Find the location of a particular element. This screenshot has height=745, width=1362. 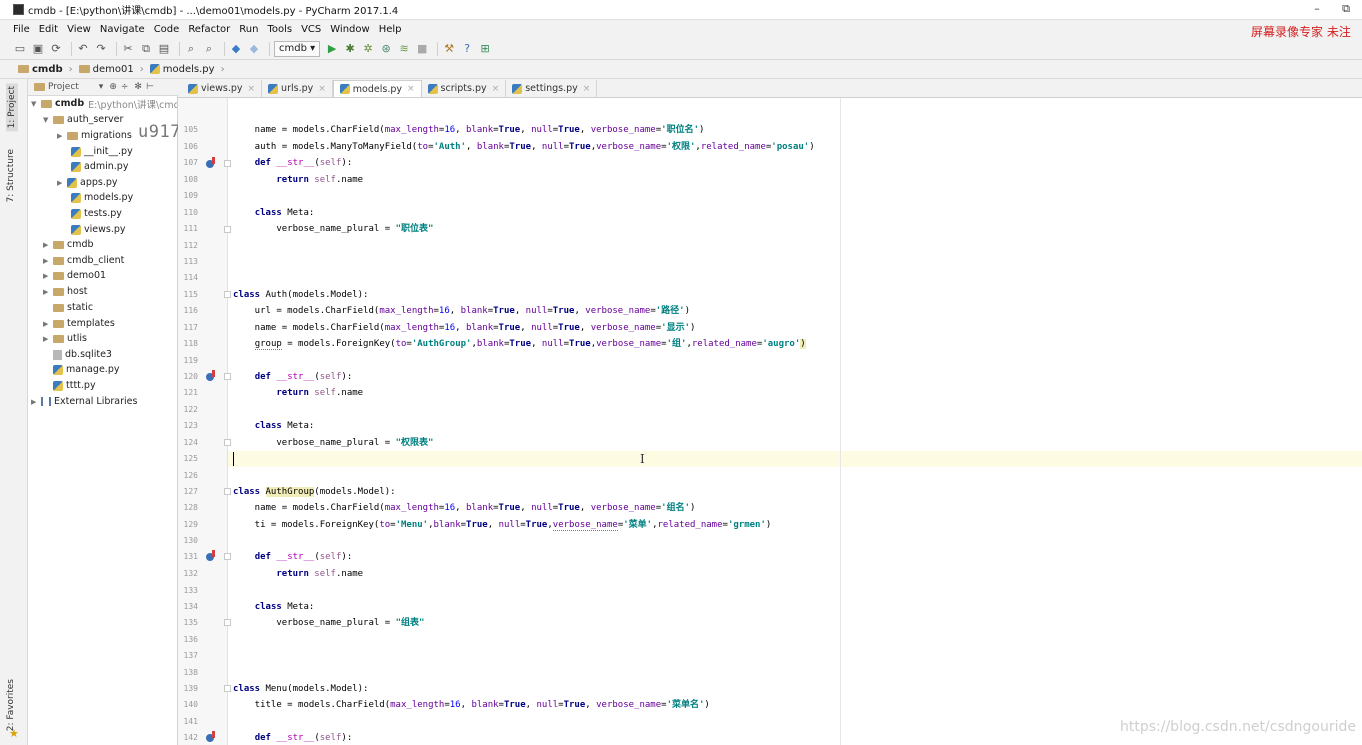

breadcrumb-item-cmdb: cmdb is located at coordinates (40, 69).